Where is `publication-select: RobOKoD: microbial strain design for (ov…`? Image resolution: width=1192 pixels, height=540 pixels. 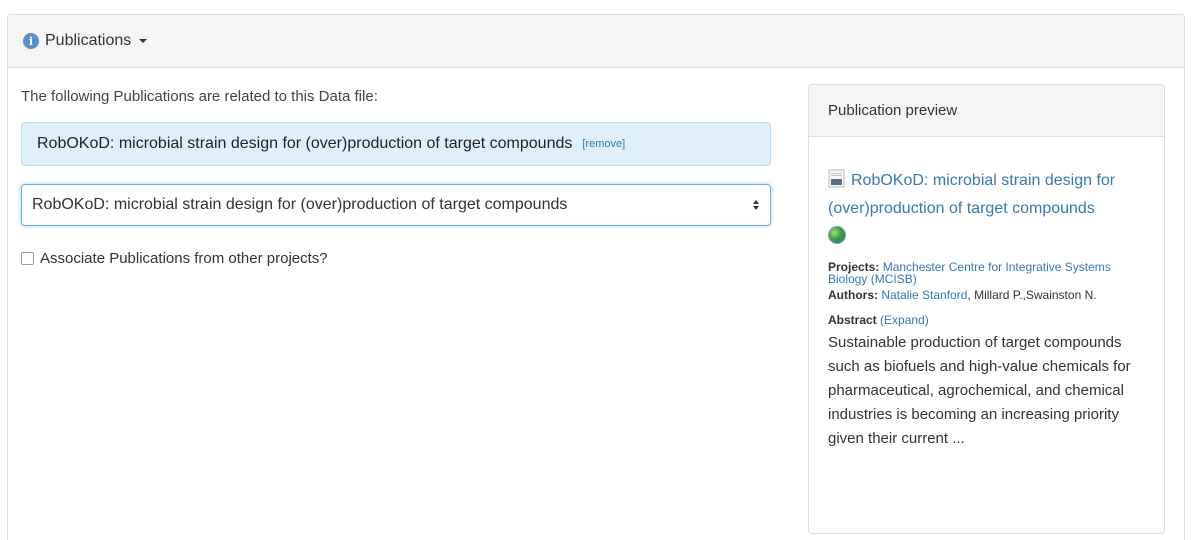 publication-select: RobOKoD: microbial strain design for (ov… is located at coordinates (396, 205).